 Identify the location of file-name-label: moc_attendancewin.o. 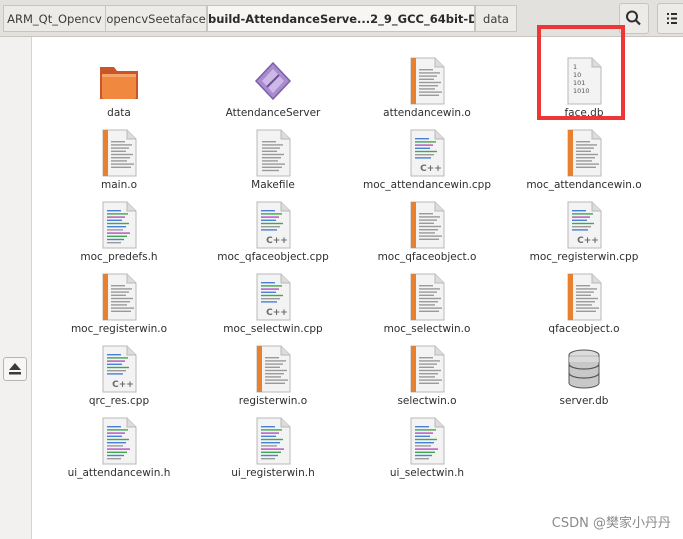
(584, 185).